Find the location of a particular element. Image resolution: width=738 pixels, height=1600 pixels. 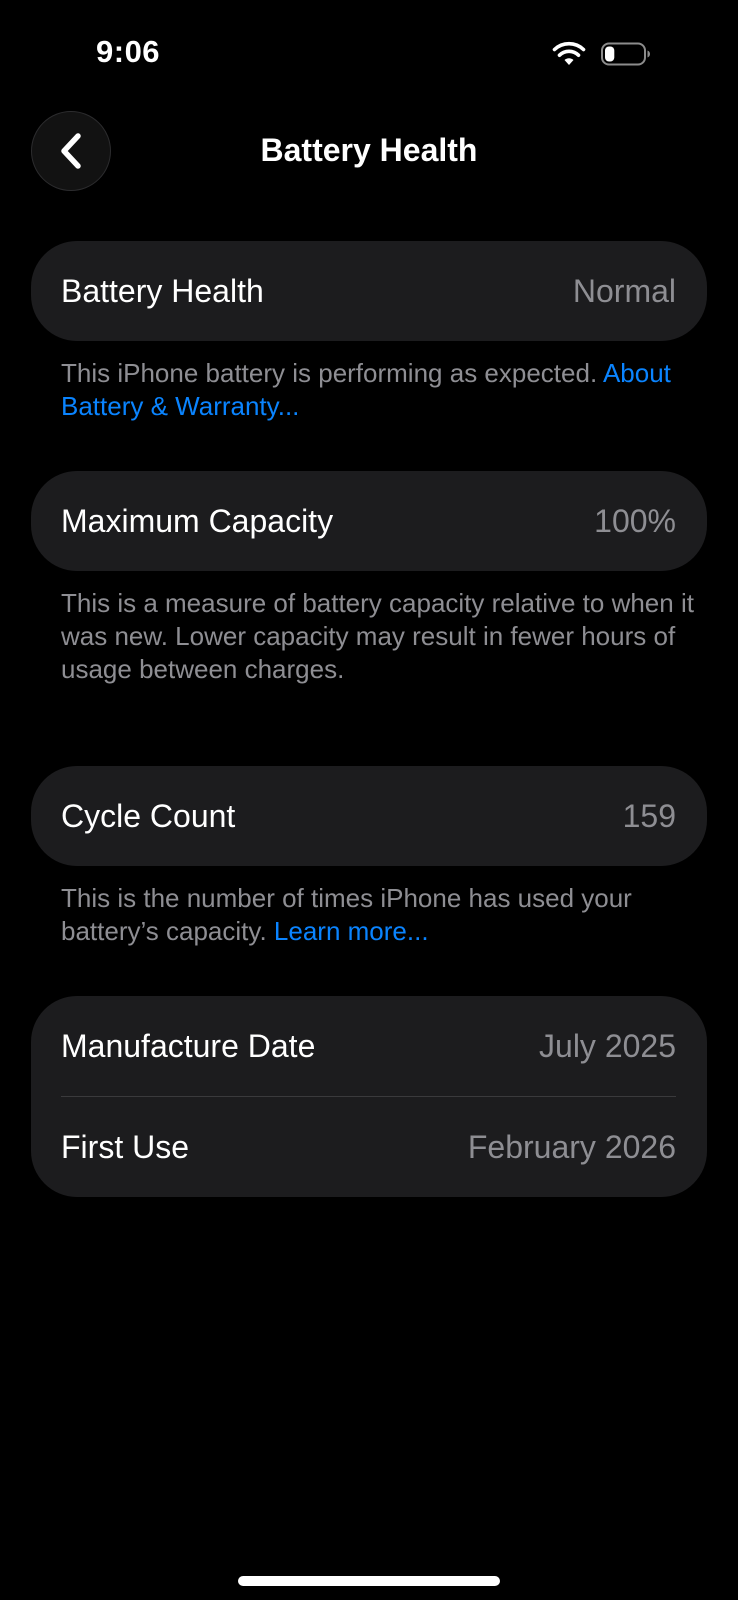

battery-health-label: Battery Health is located at coordinates (162, 290).